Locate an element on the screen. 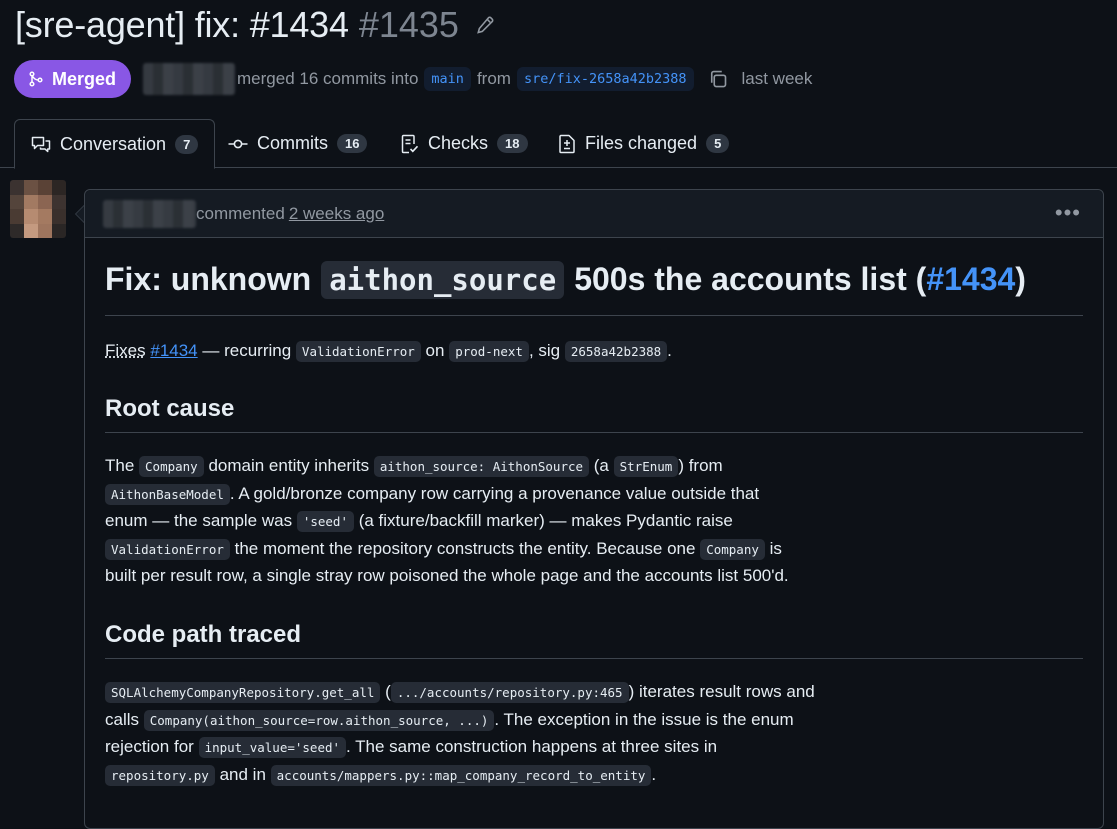 This screenshot has height=829, width=1117. heading-text: ) is located at coordinates (1020, 279).